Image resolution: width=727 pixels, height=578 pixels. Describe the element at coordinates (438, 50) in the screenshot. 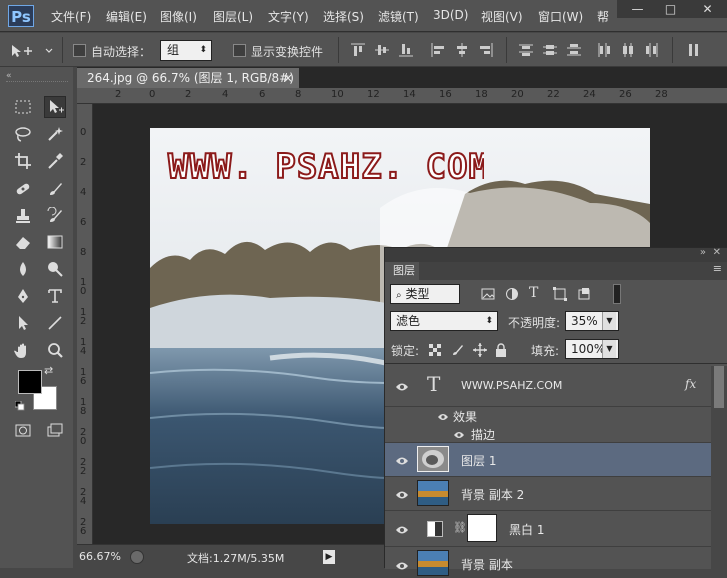

I see `align-left-icon` at that location.